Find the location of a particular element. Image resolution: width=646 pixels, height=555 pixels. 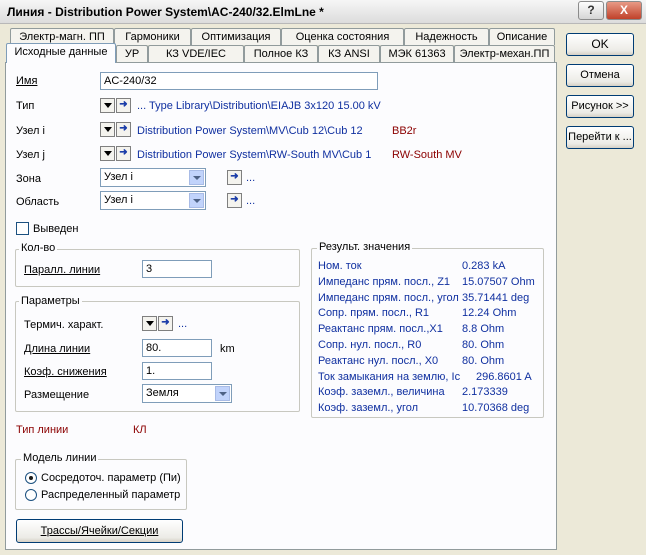

zone-dropdown-value: Узел i is located at coordinates (118, 177).